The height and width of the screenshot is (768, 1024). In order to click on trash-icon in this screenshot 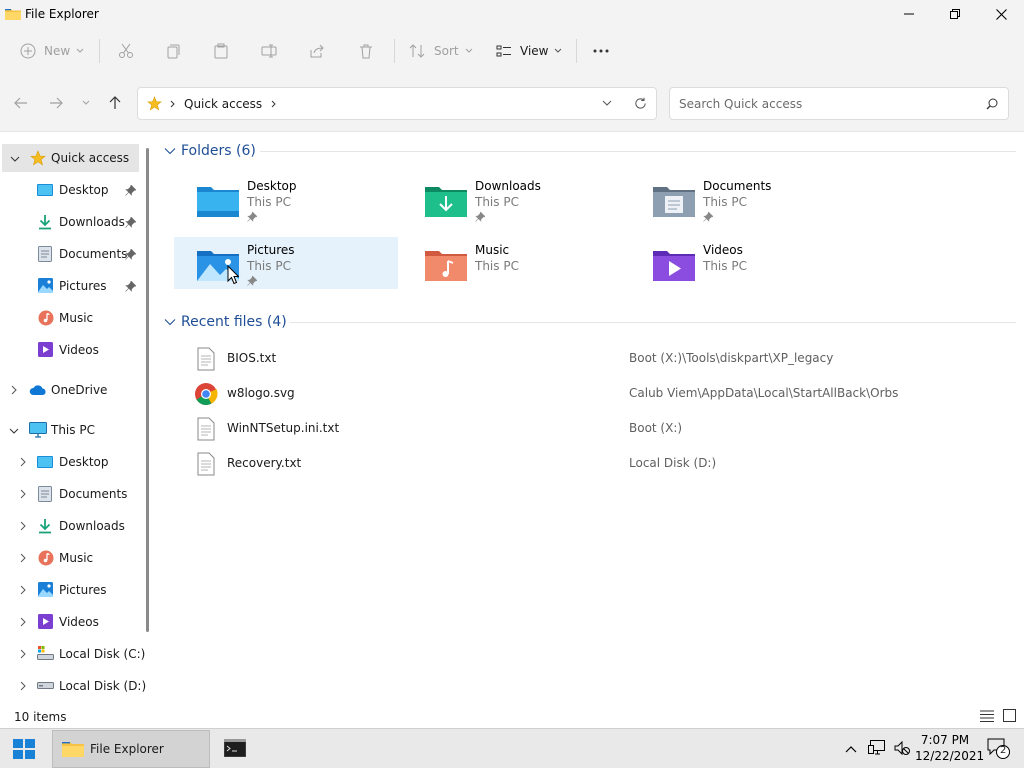, I will do `click(366, 51)`.